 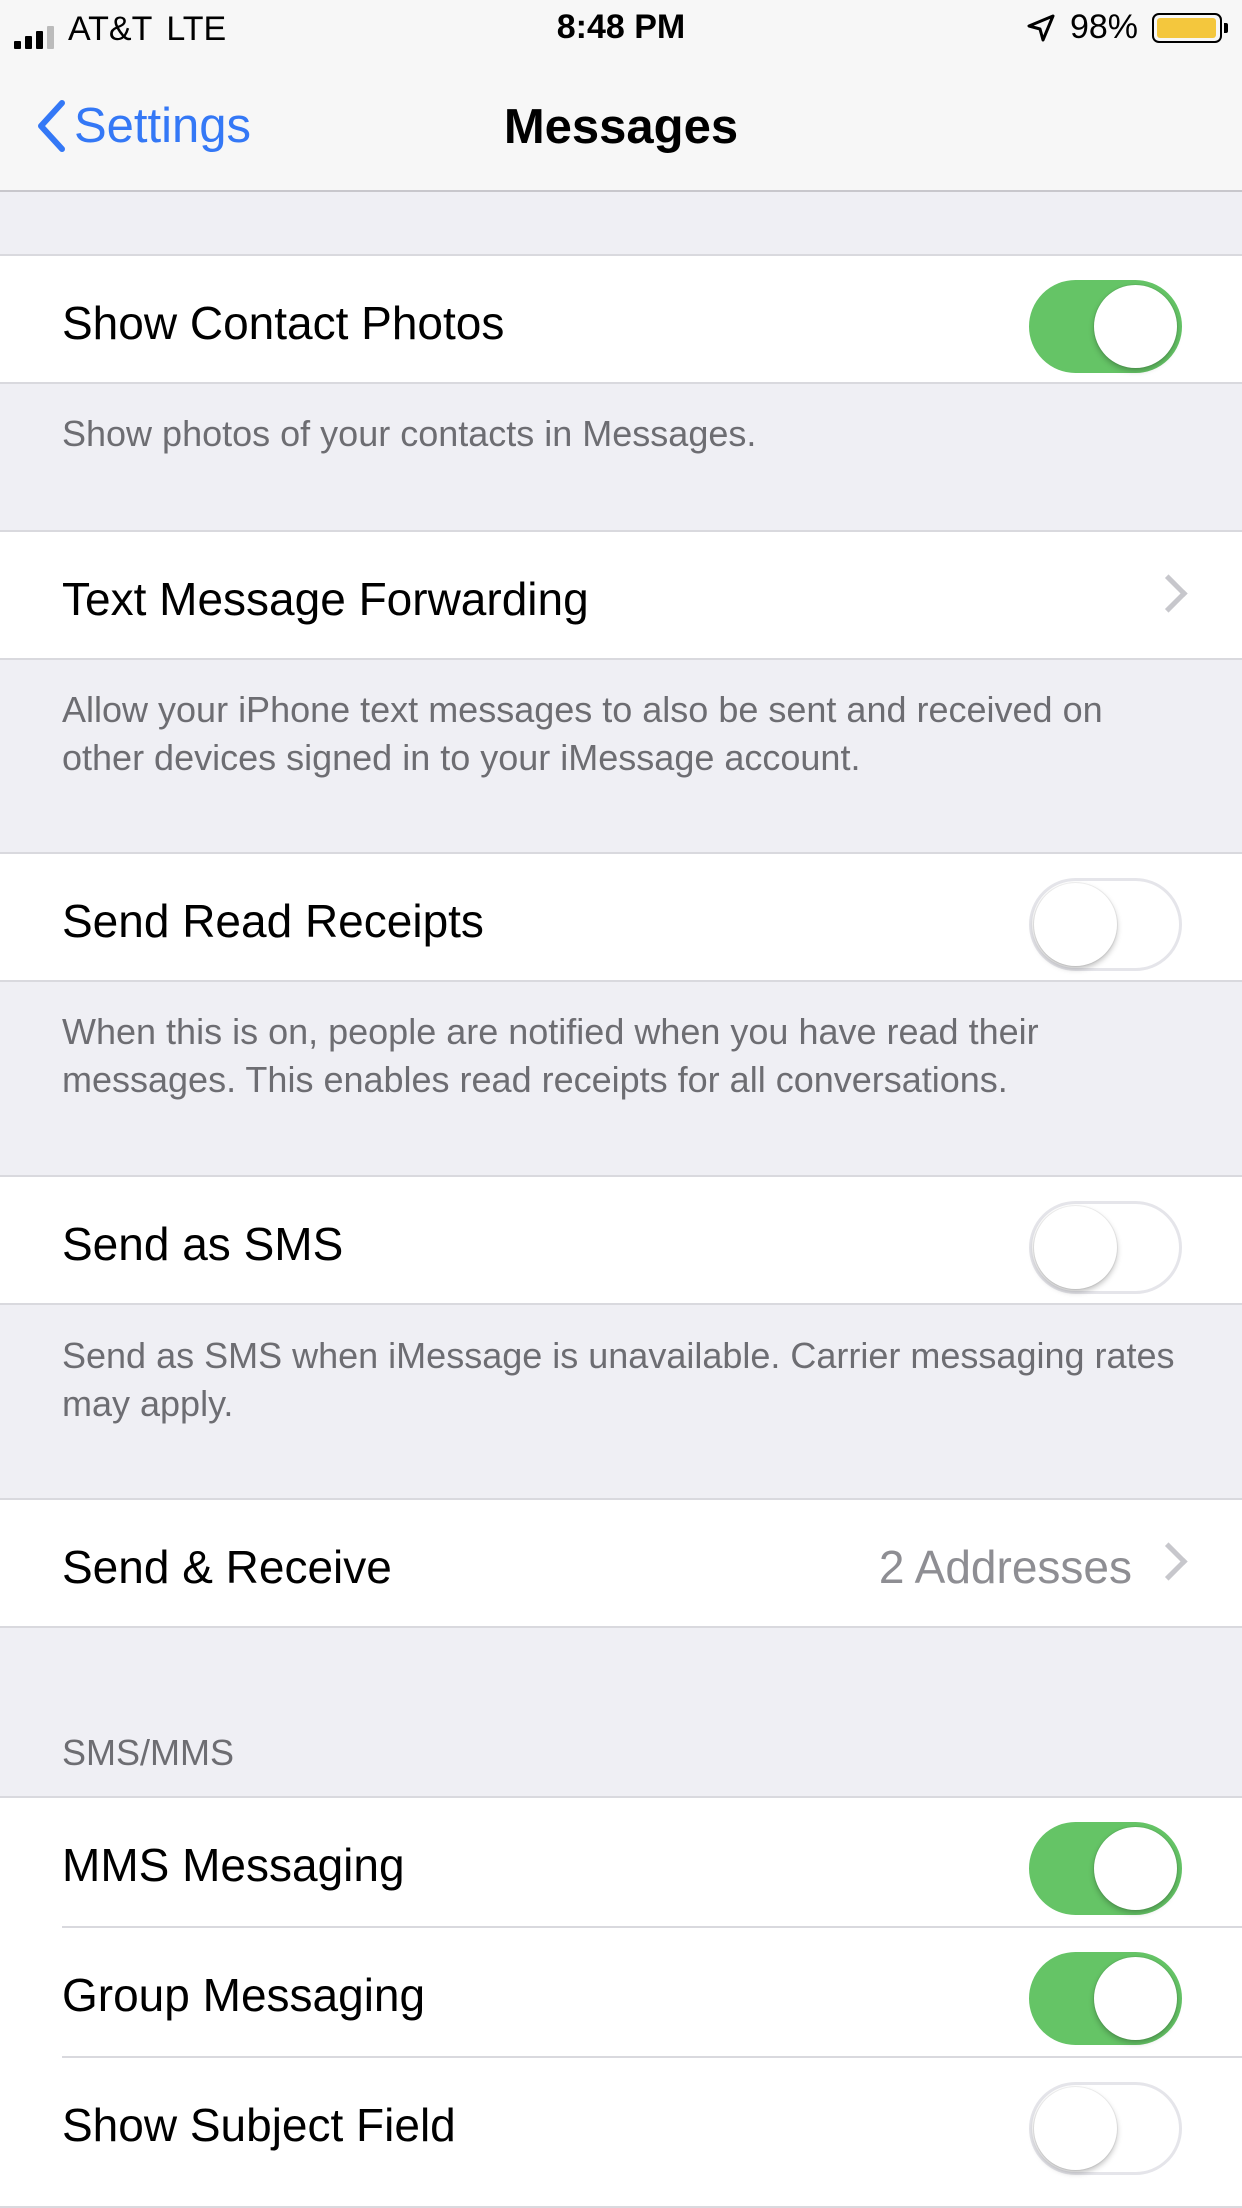 I want to click on navigation-bar: Settings Messages, so click(x=621, y=124).